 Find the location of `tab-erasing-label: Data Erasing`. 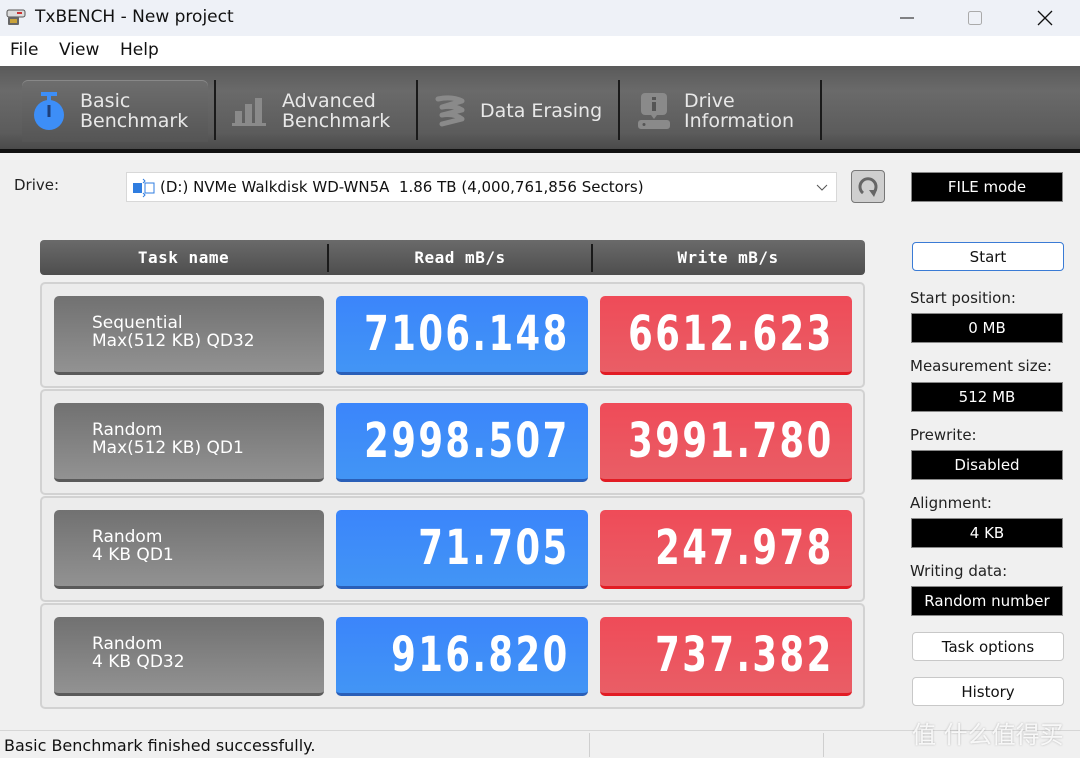

tab-erasing-label: Data Erasing is located at coordinates (541, 111).